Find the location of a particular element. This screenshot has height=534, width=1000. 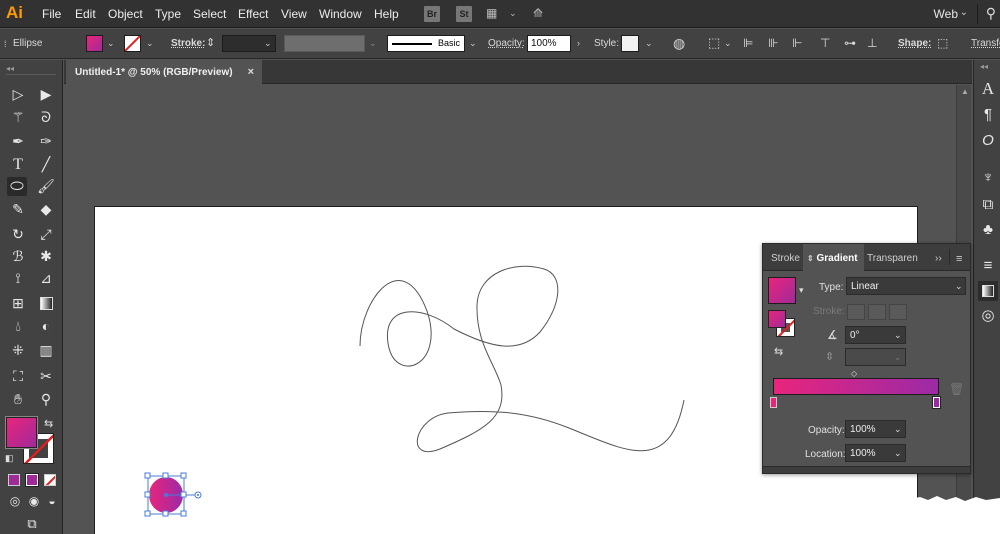

menu-edit: Edit is located at coordinates (85, 14).